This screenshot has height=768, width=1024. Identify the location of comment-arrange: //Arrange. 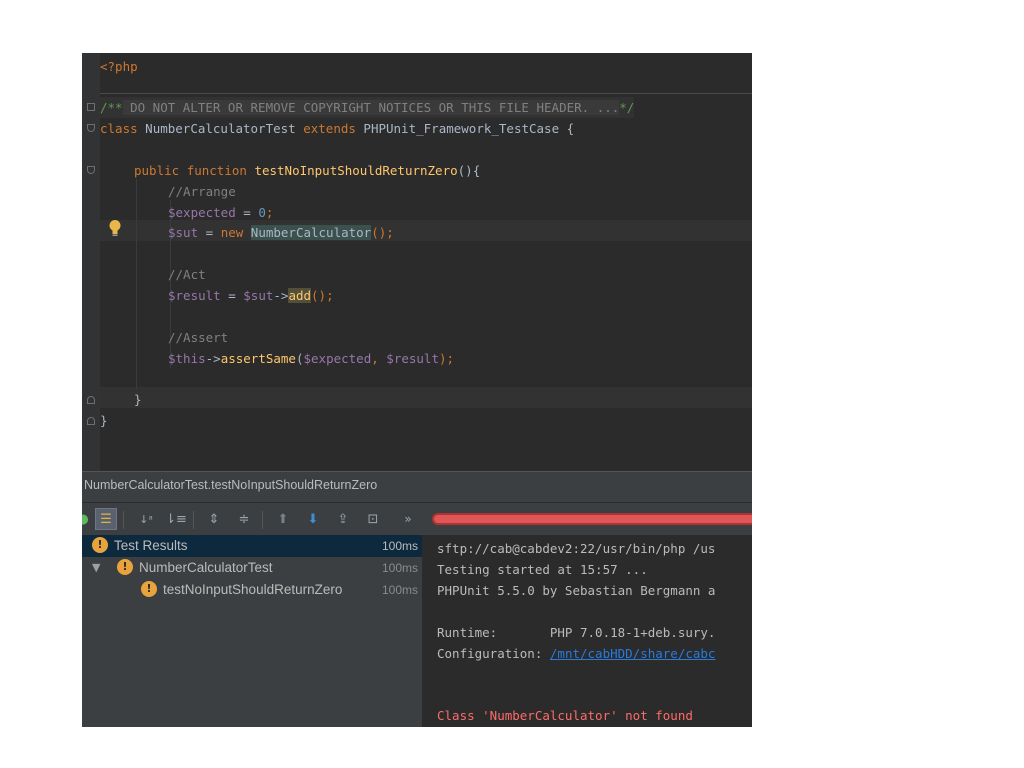
(202, 191).